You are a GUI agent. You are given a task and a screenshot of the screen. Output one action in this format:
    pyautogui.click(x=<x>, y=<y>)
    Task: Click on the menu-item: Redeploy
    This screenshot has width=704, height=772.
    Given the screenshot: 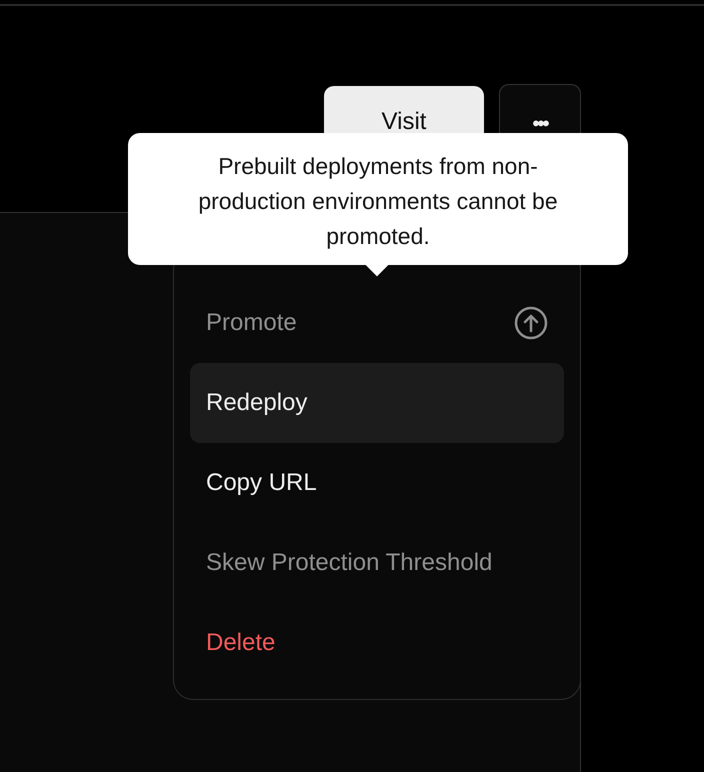 What is the action you would take?
    pyautogui.click(x=377, y=403)
    